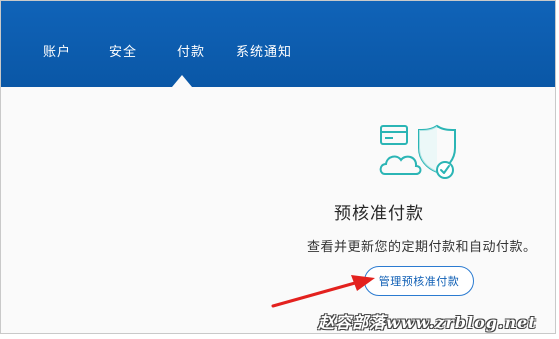  Describe the element at coordinates (191, 50) in the screenshot. I see `nav-item-payment: 付款` at that location.